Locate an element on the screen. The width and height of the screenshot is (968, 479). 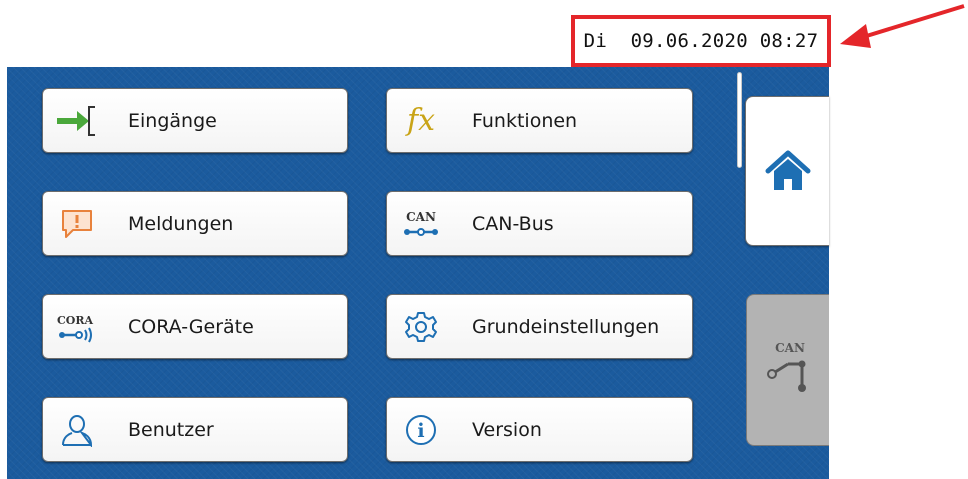
scrollbar-thumb is located at coordinates (739, 120).